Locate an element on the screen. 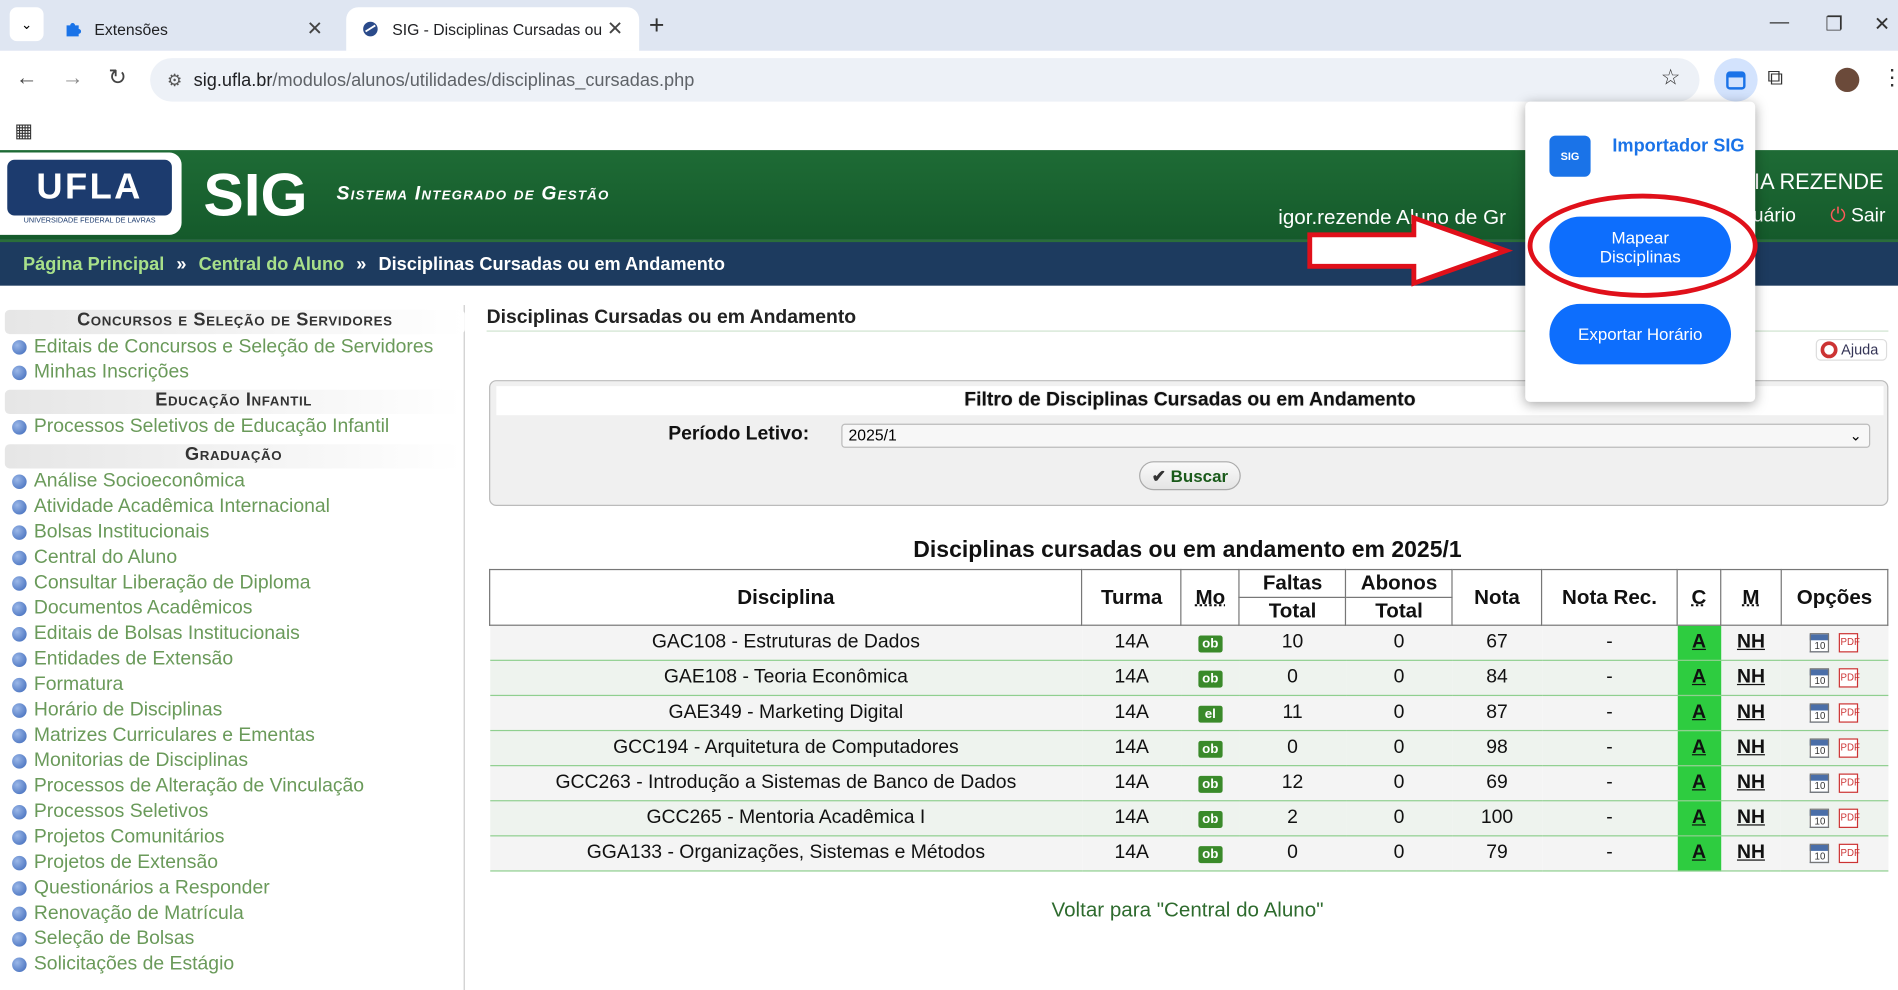  sidebar-item-label: Processos de Alteração de Vinculação is located at coordinates (199, 786).